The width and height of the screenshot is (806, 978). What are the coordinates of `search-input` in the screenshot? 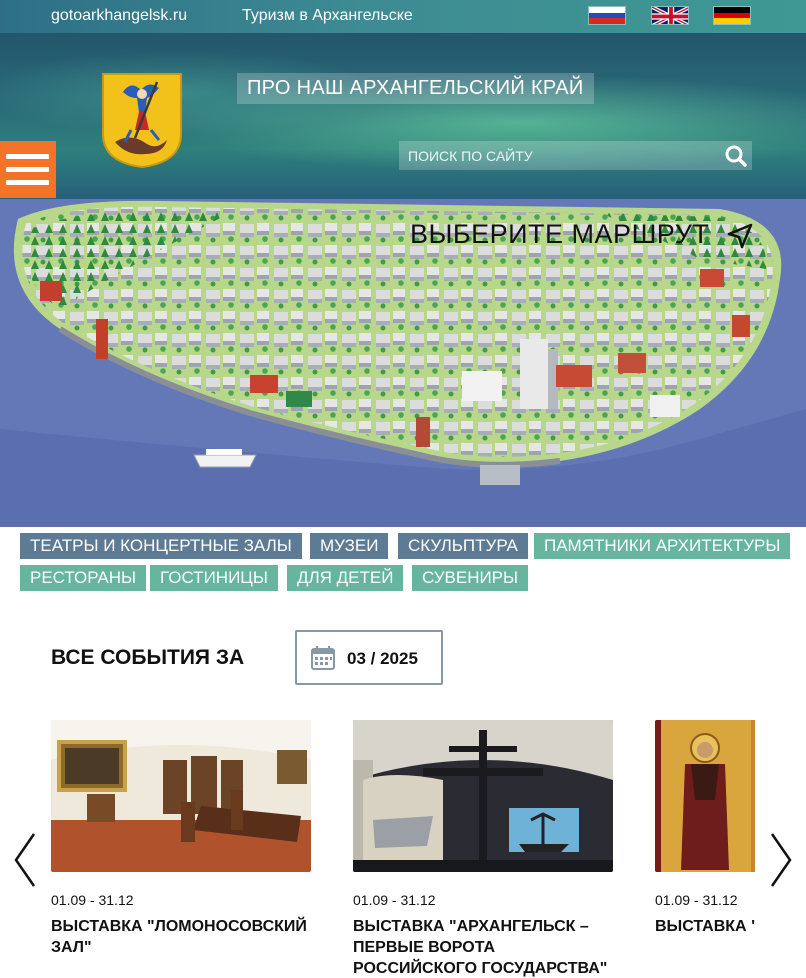 It's located at (559, 155).